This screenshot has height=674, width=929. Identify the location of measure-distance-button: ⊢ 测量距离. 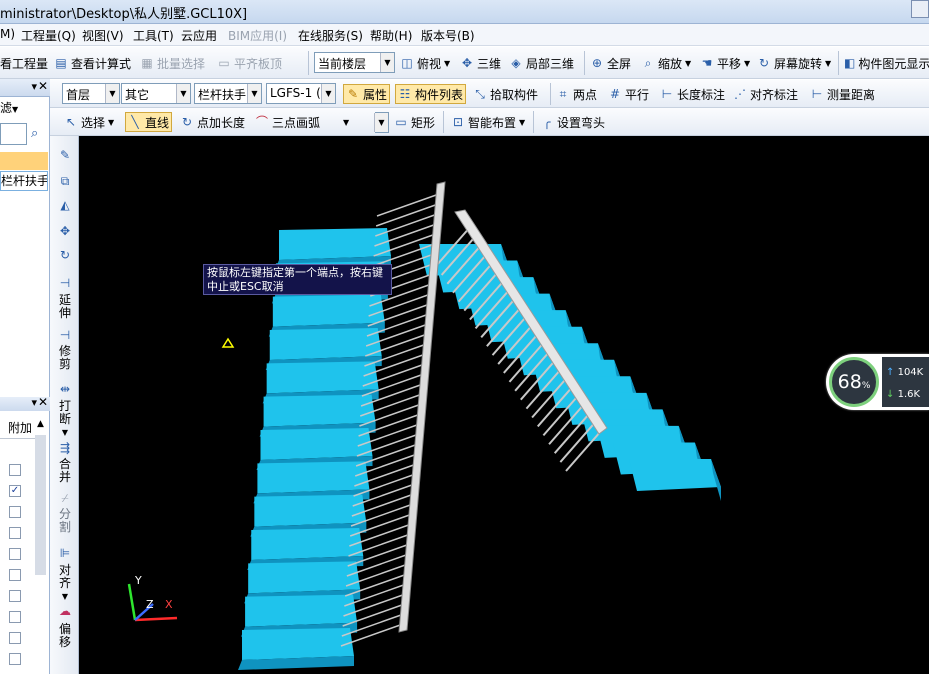
(842, 94).